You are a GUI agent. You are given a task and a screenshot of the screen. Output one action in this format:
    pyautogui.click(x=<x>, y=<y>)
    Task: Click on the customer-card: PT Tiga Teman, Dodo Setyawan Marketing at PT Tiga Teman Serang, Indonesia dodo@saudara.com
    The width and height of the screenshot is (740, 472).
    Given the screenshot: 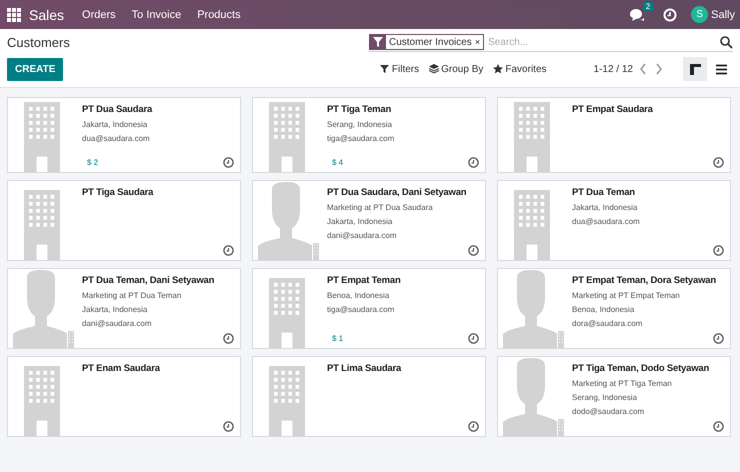 What is the action you would take?
    pyautogui.click(x=614, y=396)
    